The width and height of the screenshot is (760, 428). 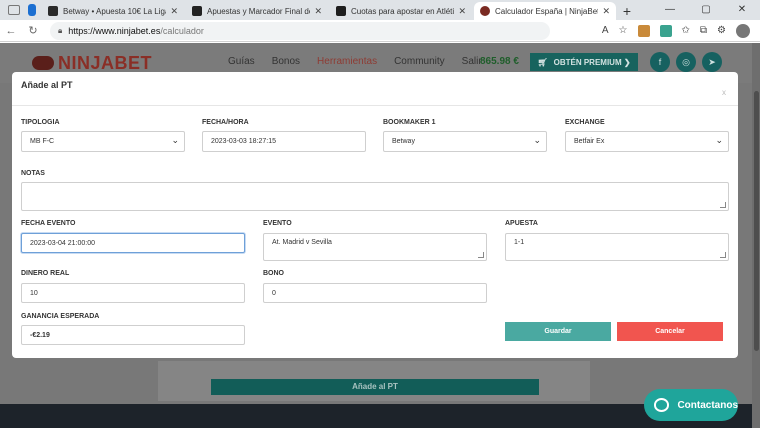 I want to click on scrollbar, so click(x=756, y=235).